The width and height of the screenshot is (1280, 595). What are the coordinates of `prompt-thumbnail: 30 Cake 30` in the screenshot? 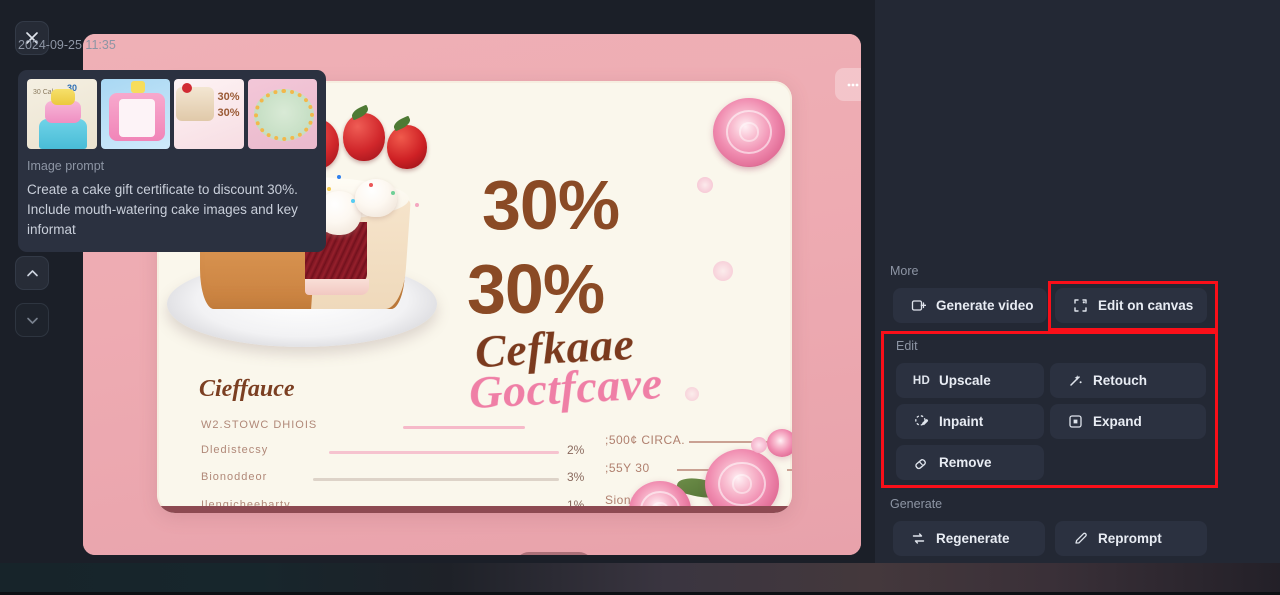 It's located at (62, 114).